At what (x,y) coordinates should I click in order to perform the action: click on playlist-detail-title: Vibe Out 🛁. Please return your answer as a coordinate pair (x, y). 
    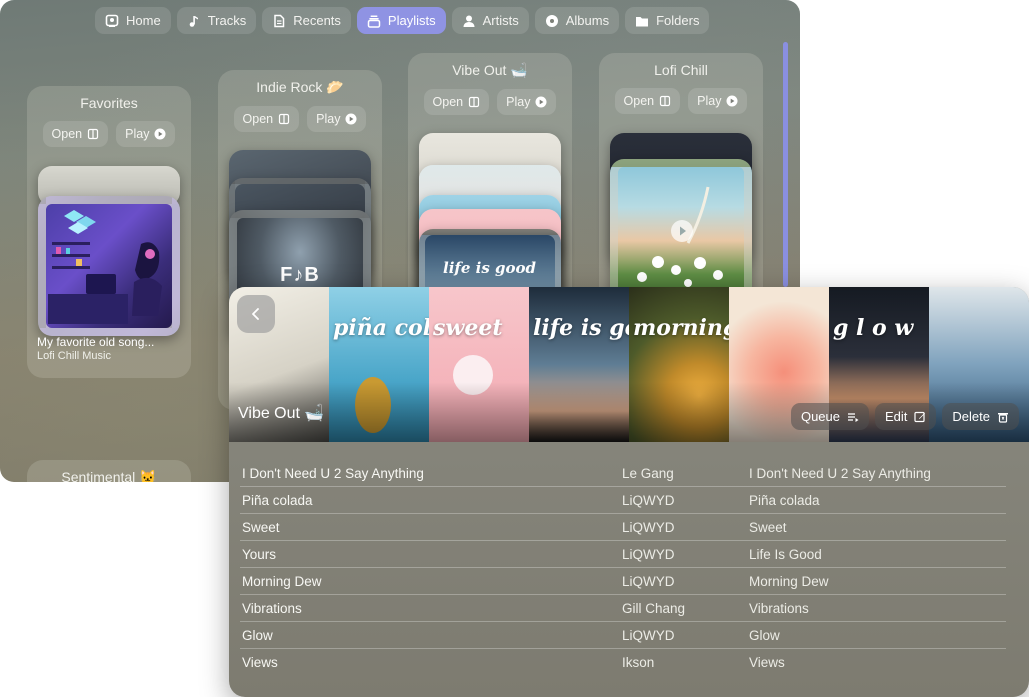
    Looking at the image, I should click on (281, 413).